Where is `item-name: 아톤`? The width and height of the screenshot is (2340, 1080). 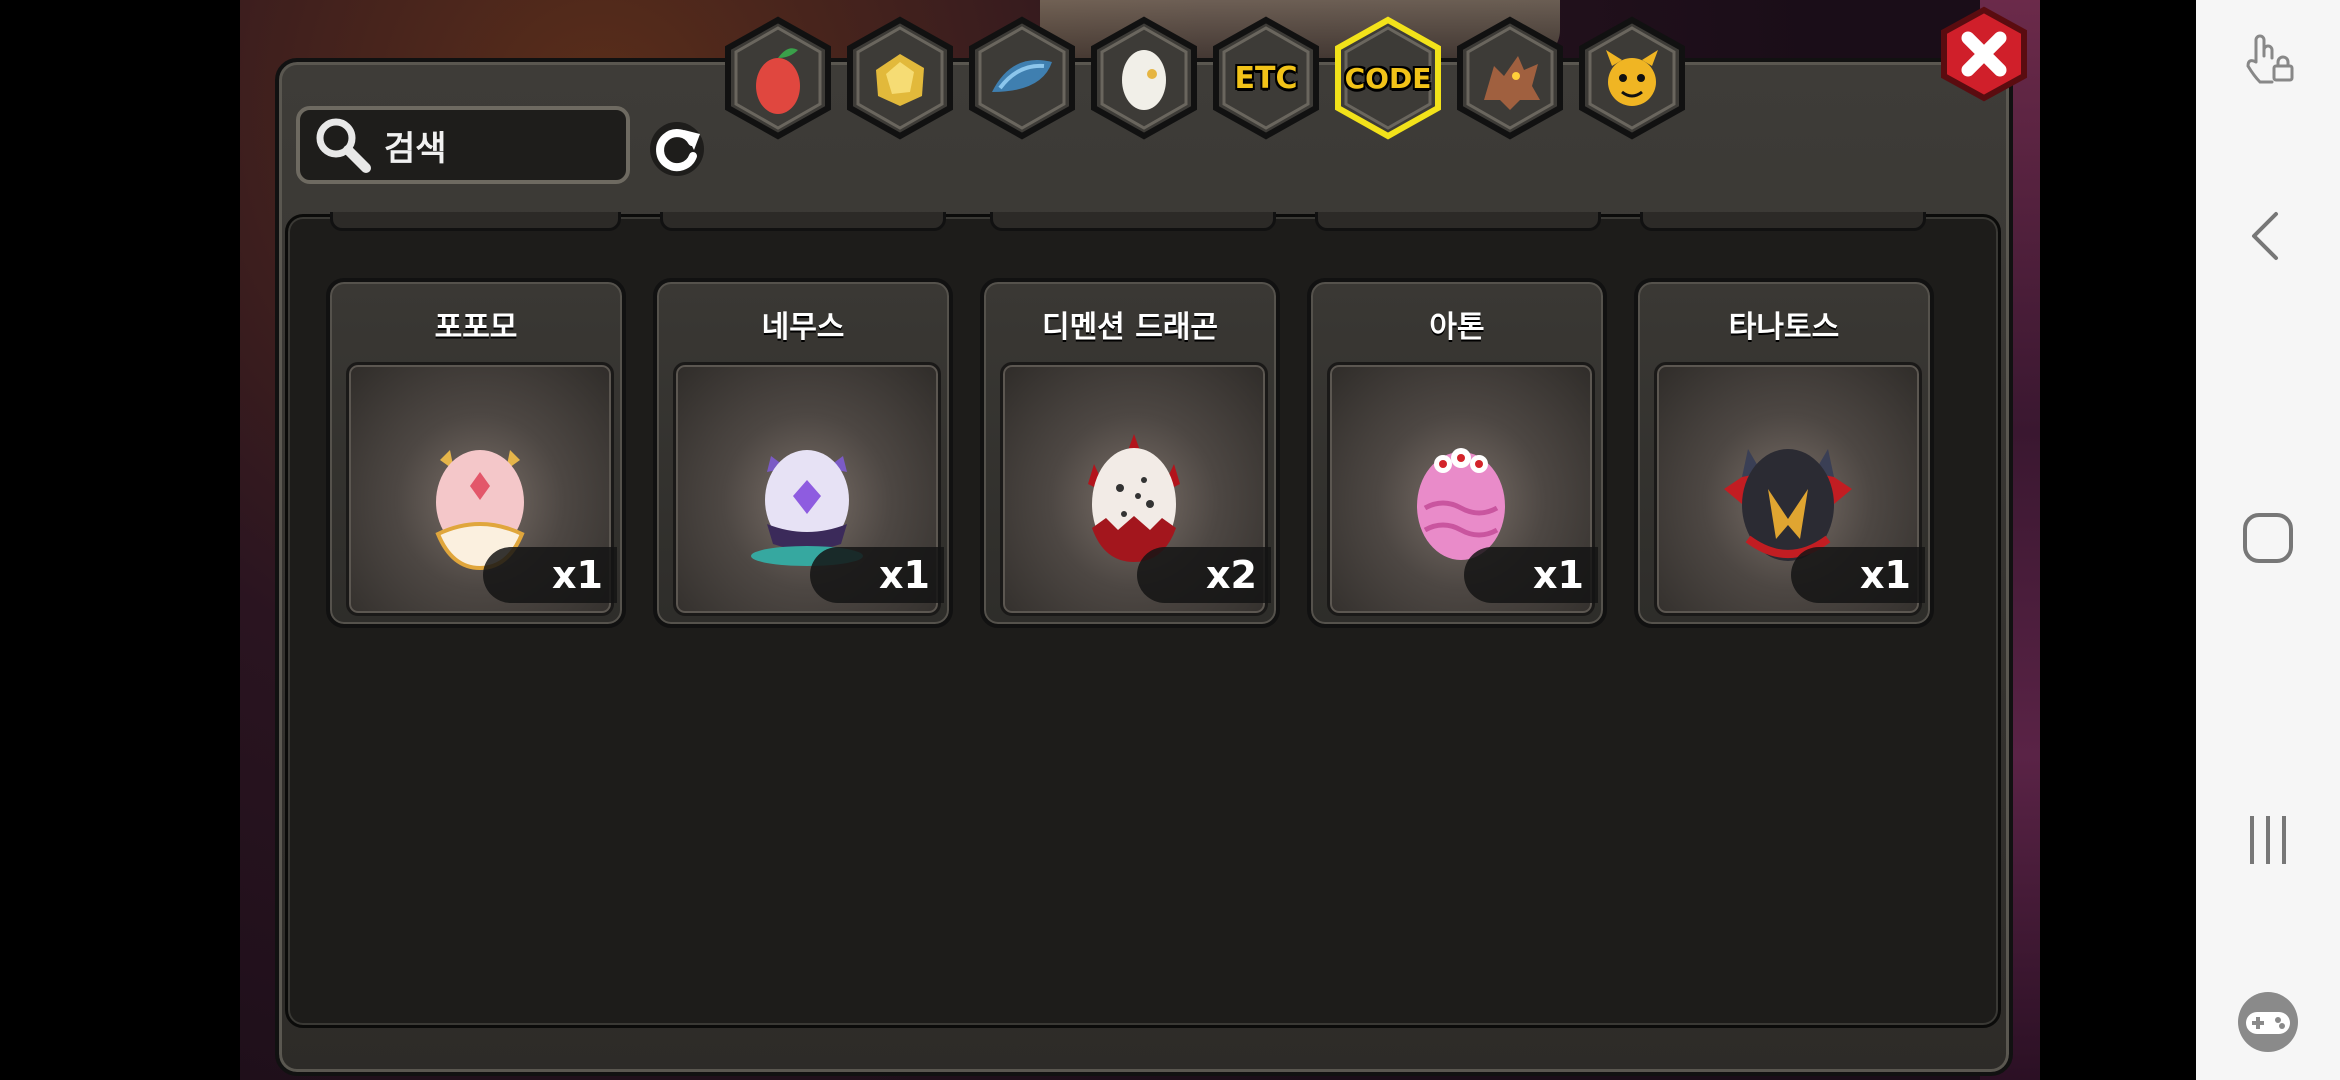 item-name: 아톤 is located at coordinates (1457, 327).